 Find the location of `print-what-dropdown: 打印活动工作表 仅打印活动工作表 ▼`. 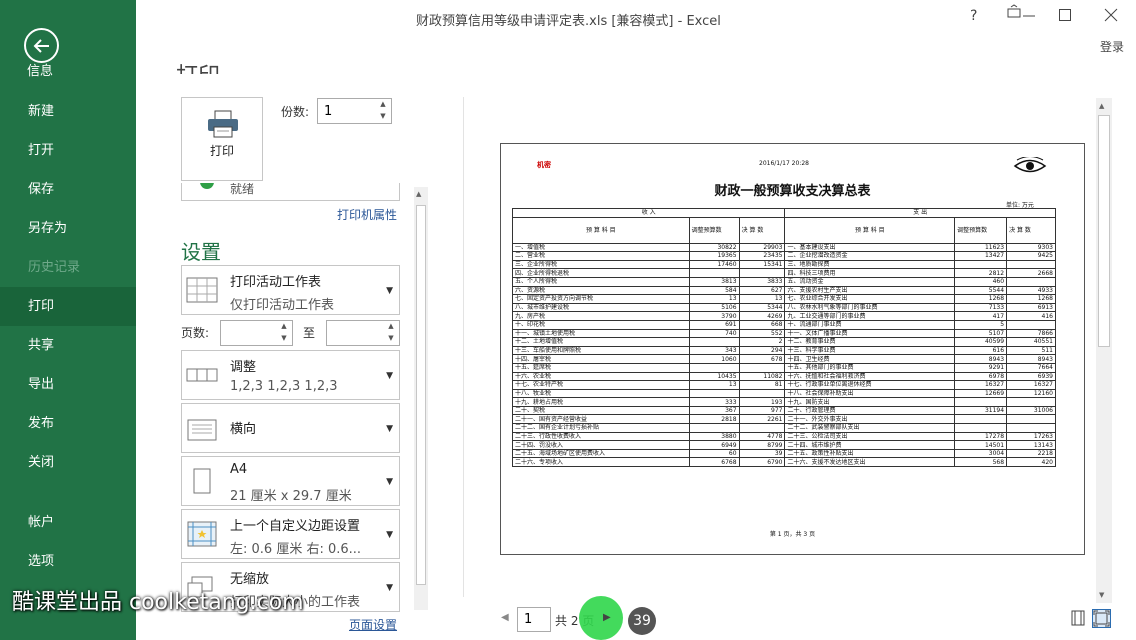

print-what-dropdown: 打印活动工作表 仅打印活动工作表 ▼ is located at coordinates (290, 290).